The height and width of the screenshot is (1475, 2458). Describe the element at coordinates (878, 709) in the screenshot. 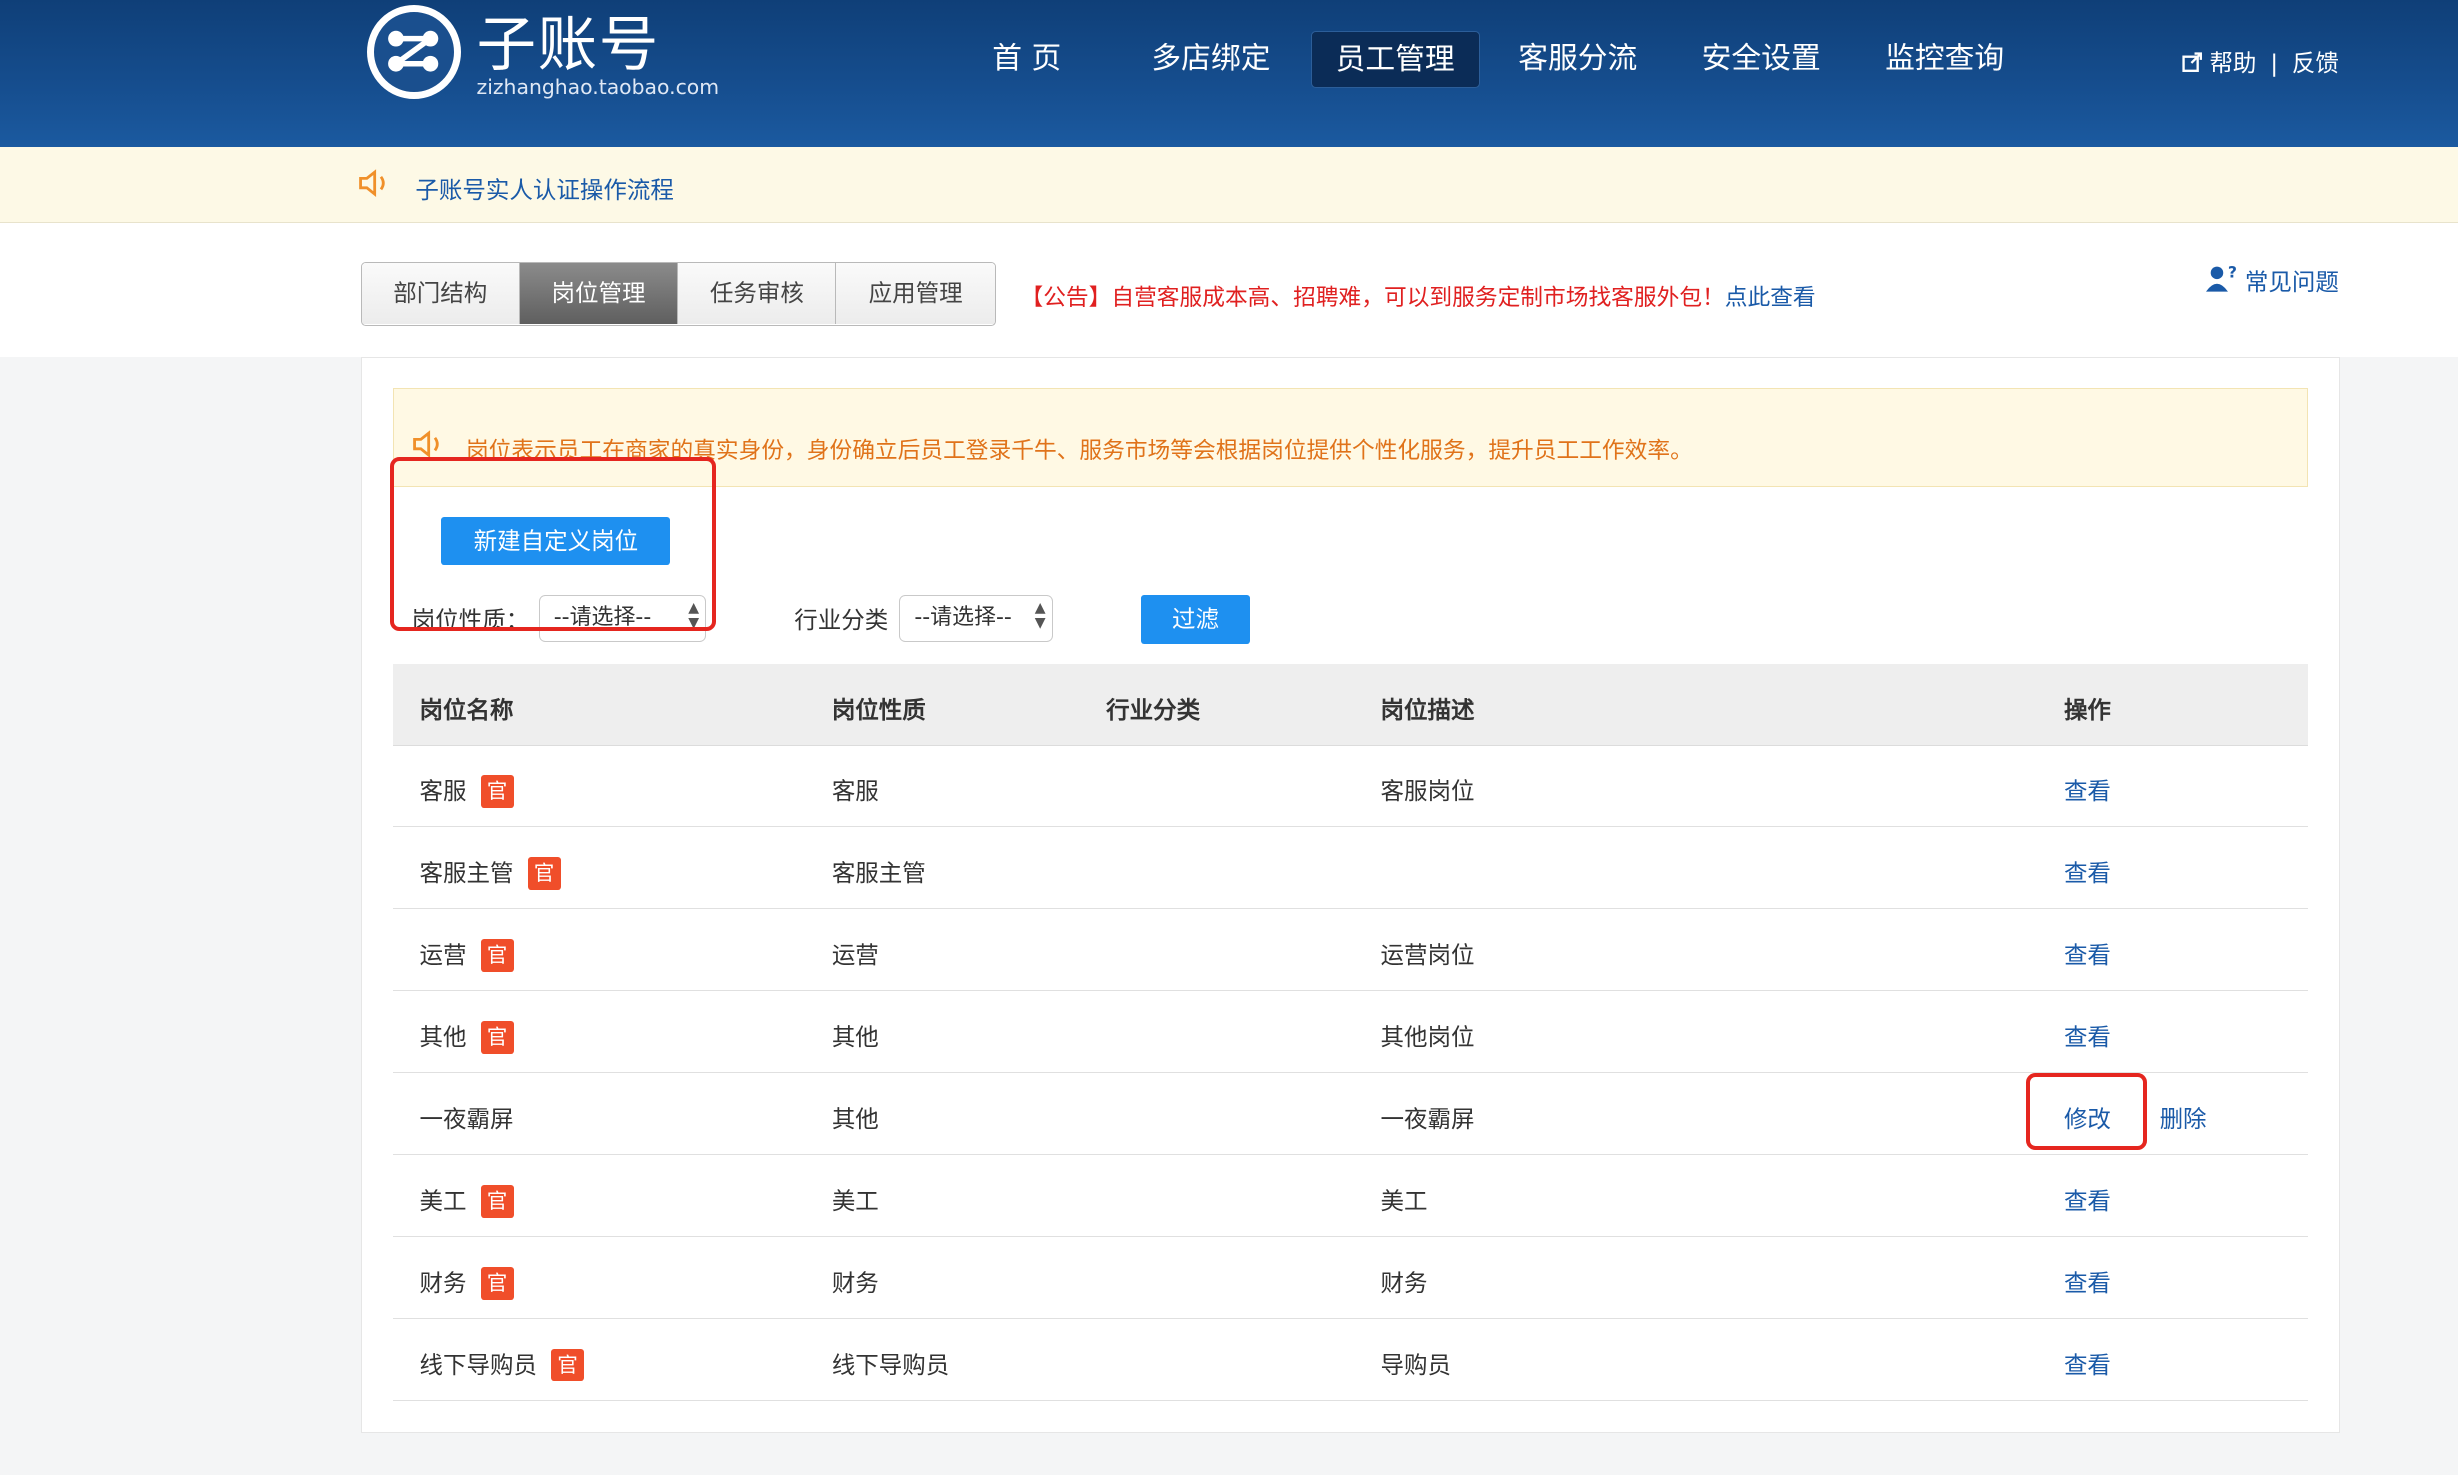

I see `col-position-nature: 岗位性质` at that location.